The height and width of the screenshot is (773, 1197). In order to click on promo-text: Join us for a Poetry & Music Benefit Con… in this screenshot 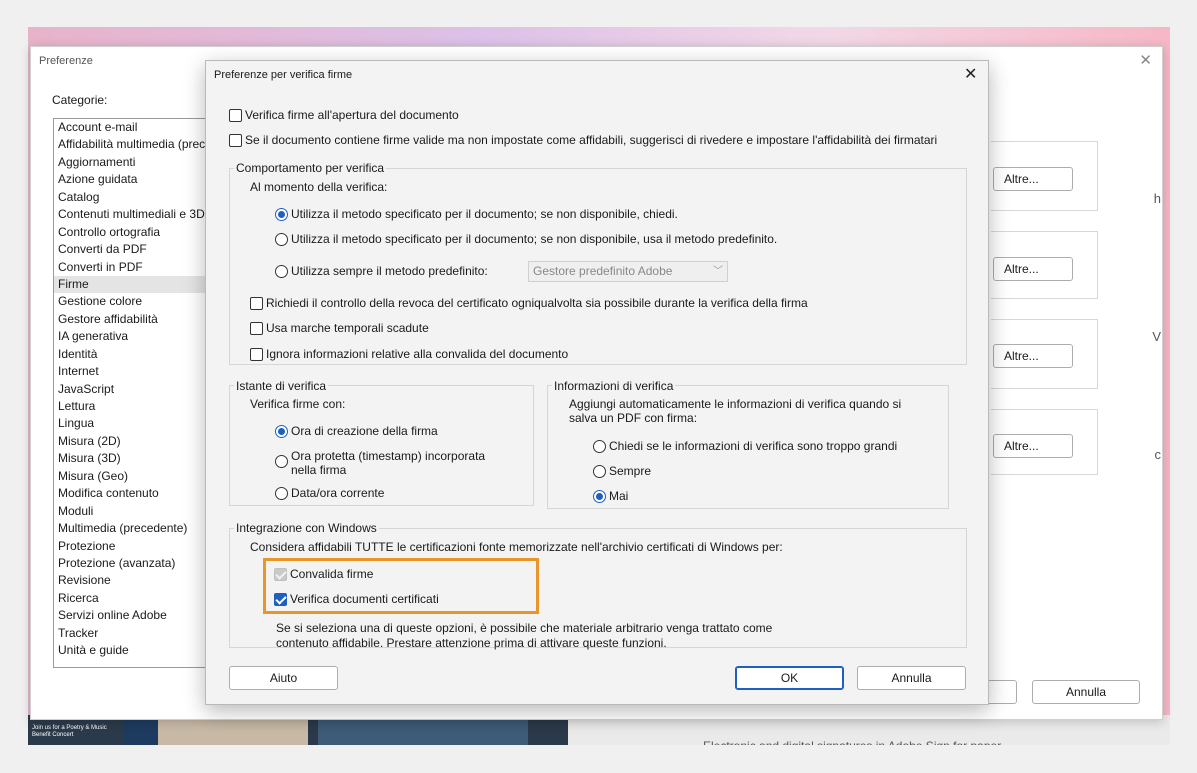, I will do `click(69, 731)`.